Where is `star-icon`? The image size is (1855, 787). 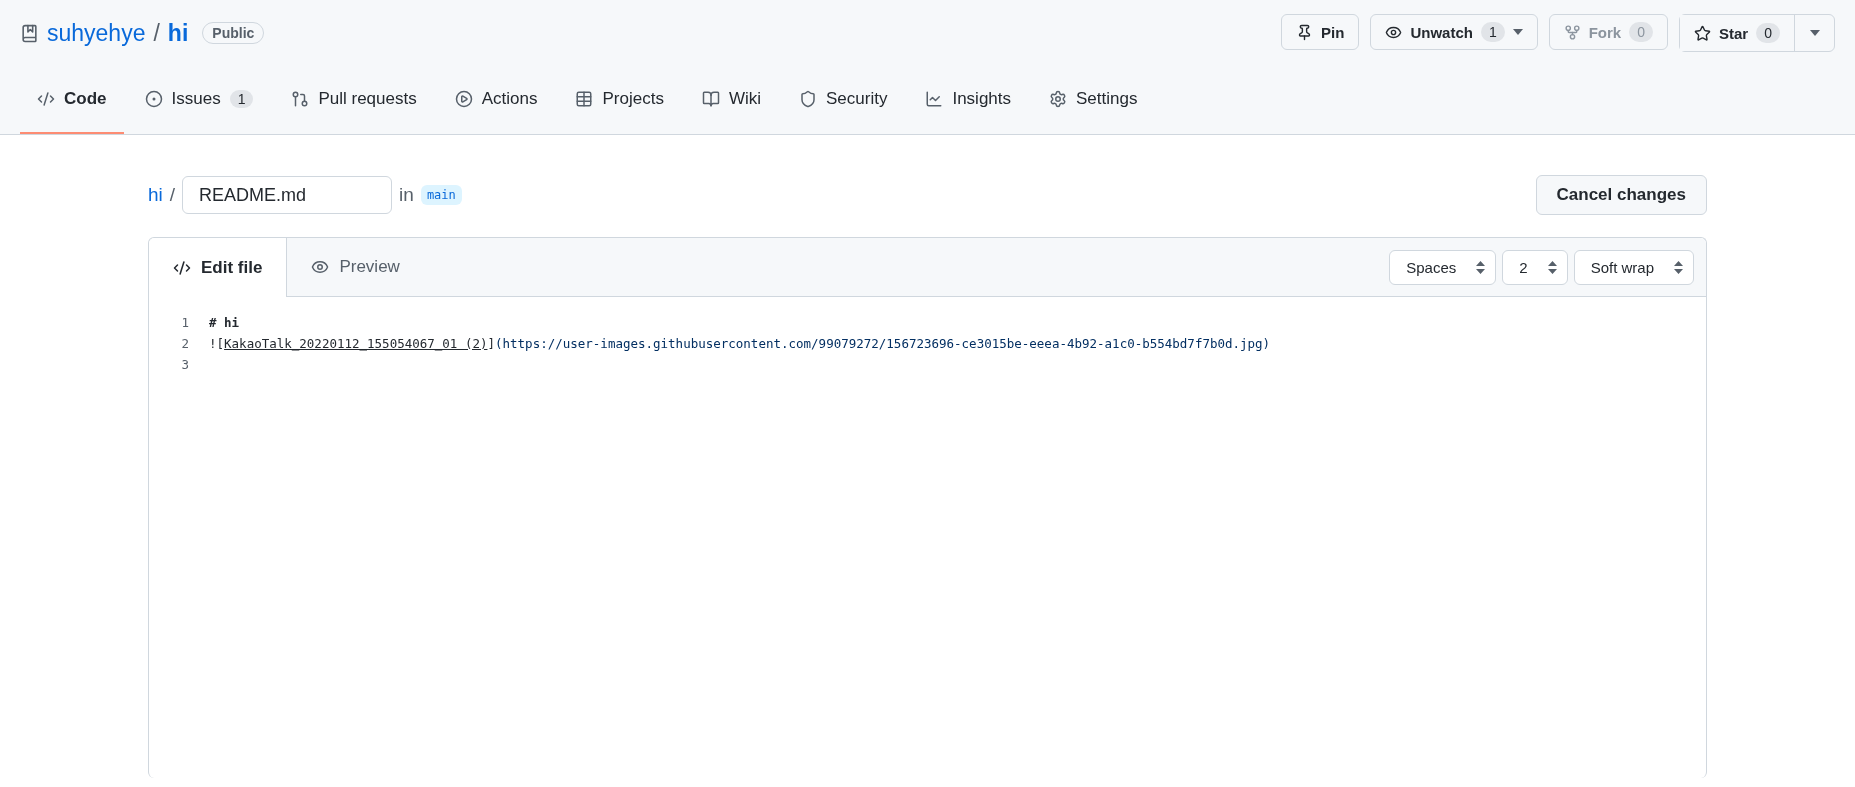 star-icon is located at coordinates (1702, 33).